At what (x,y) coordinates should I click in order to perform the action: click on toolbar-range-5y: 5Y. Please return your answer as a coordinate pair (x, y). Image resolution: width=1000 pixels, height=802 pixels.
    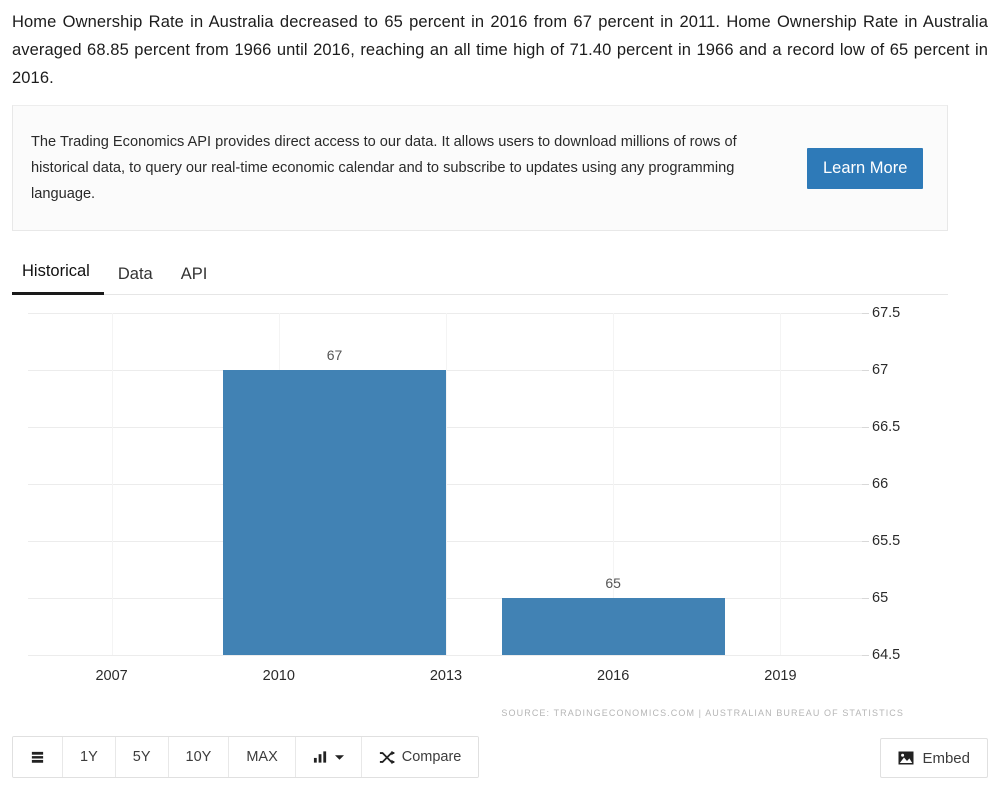
    Looking at the image, I should click on (142, 757).